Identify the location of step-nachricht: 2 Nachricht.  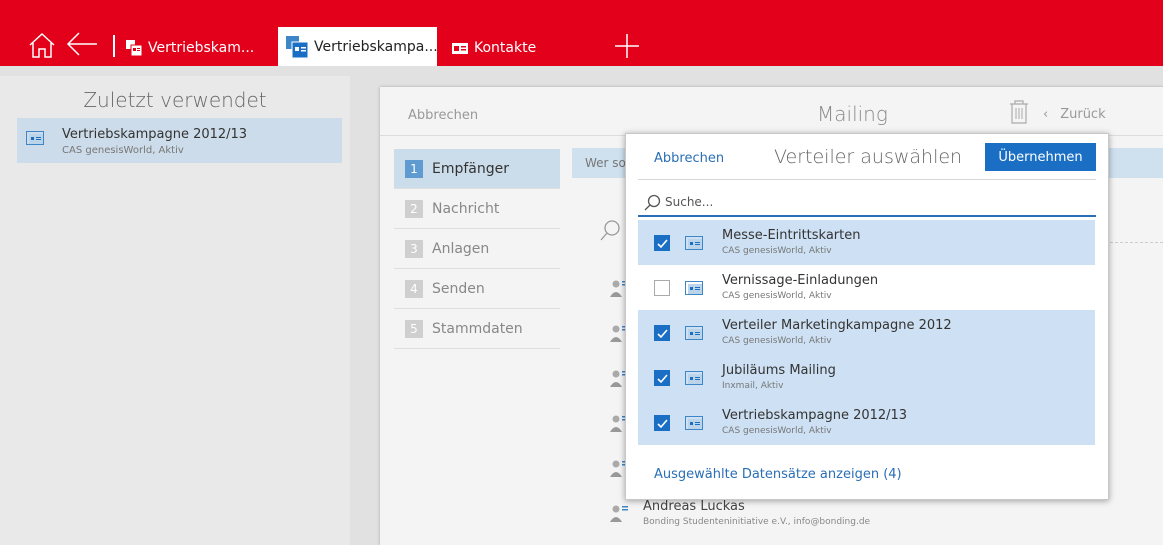
(477, 209).